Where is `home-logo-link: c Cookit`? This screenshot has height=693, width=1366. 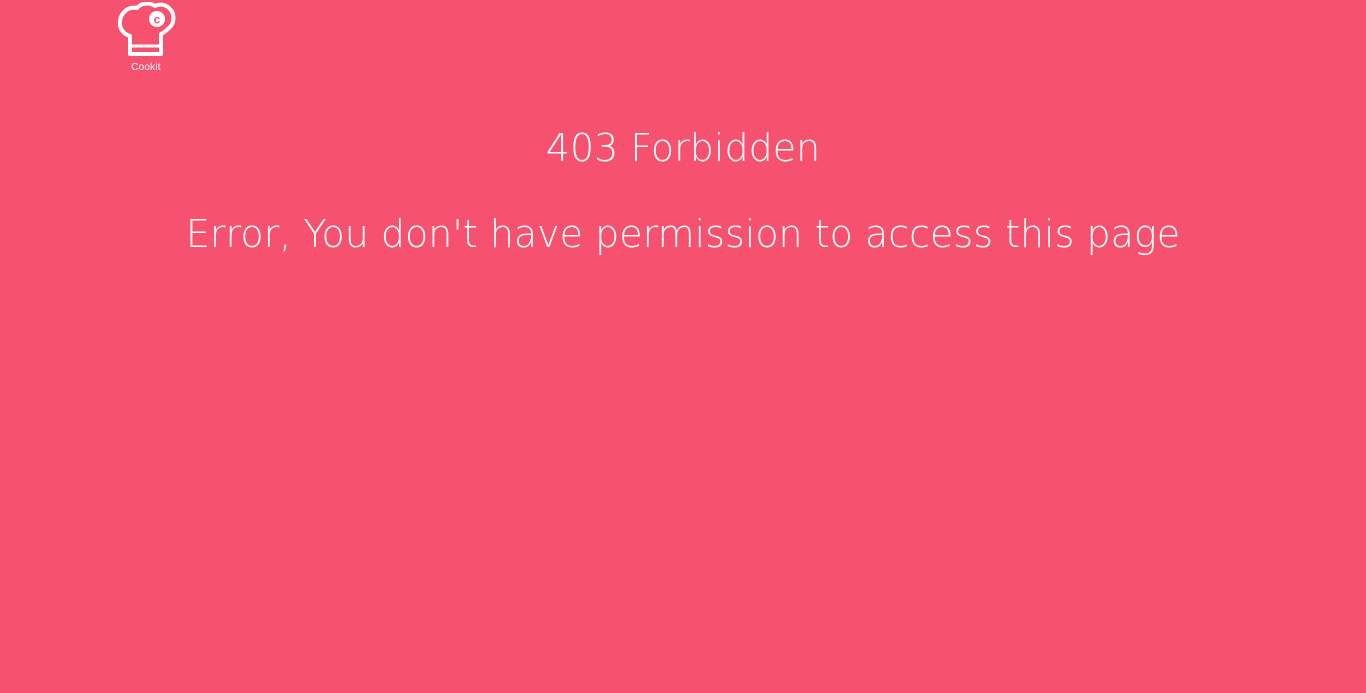 home-logo-link: c Cookit is located at coordinates (146, 38).